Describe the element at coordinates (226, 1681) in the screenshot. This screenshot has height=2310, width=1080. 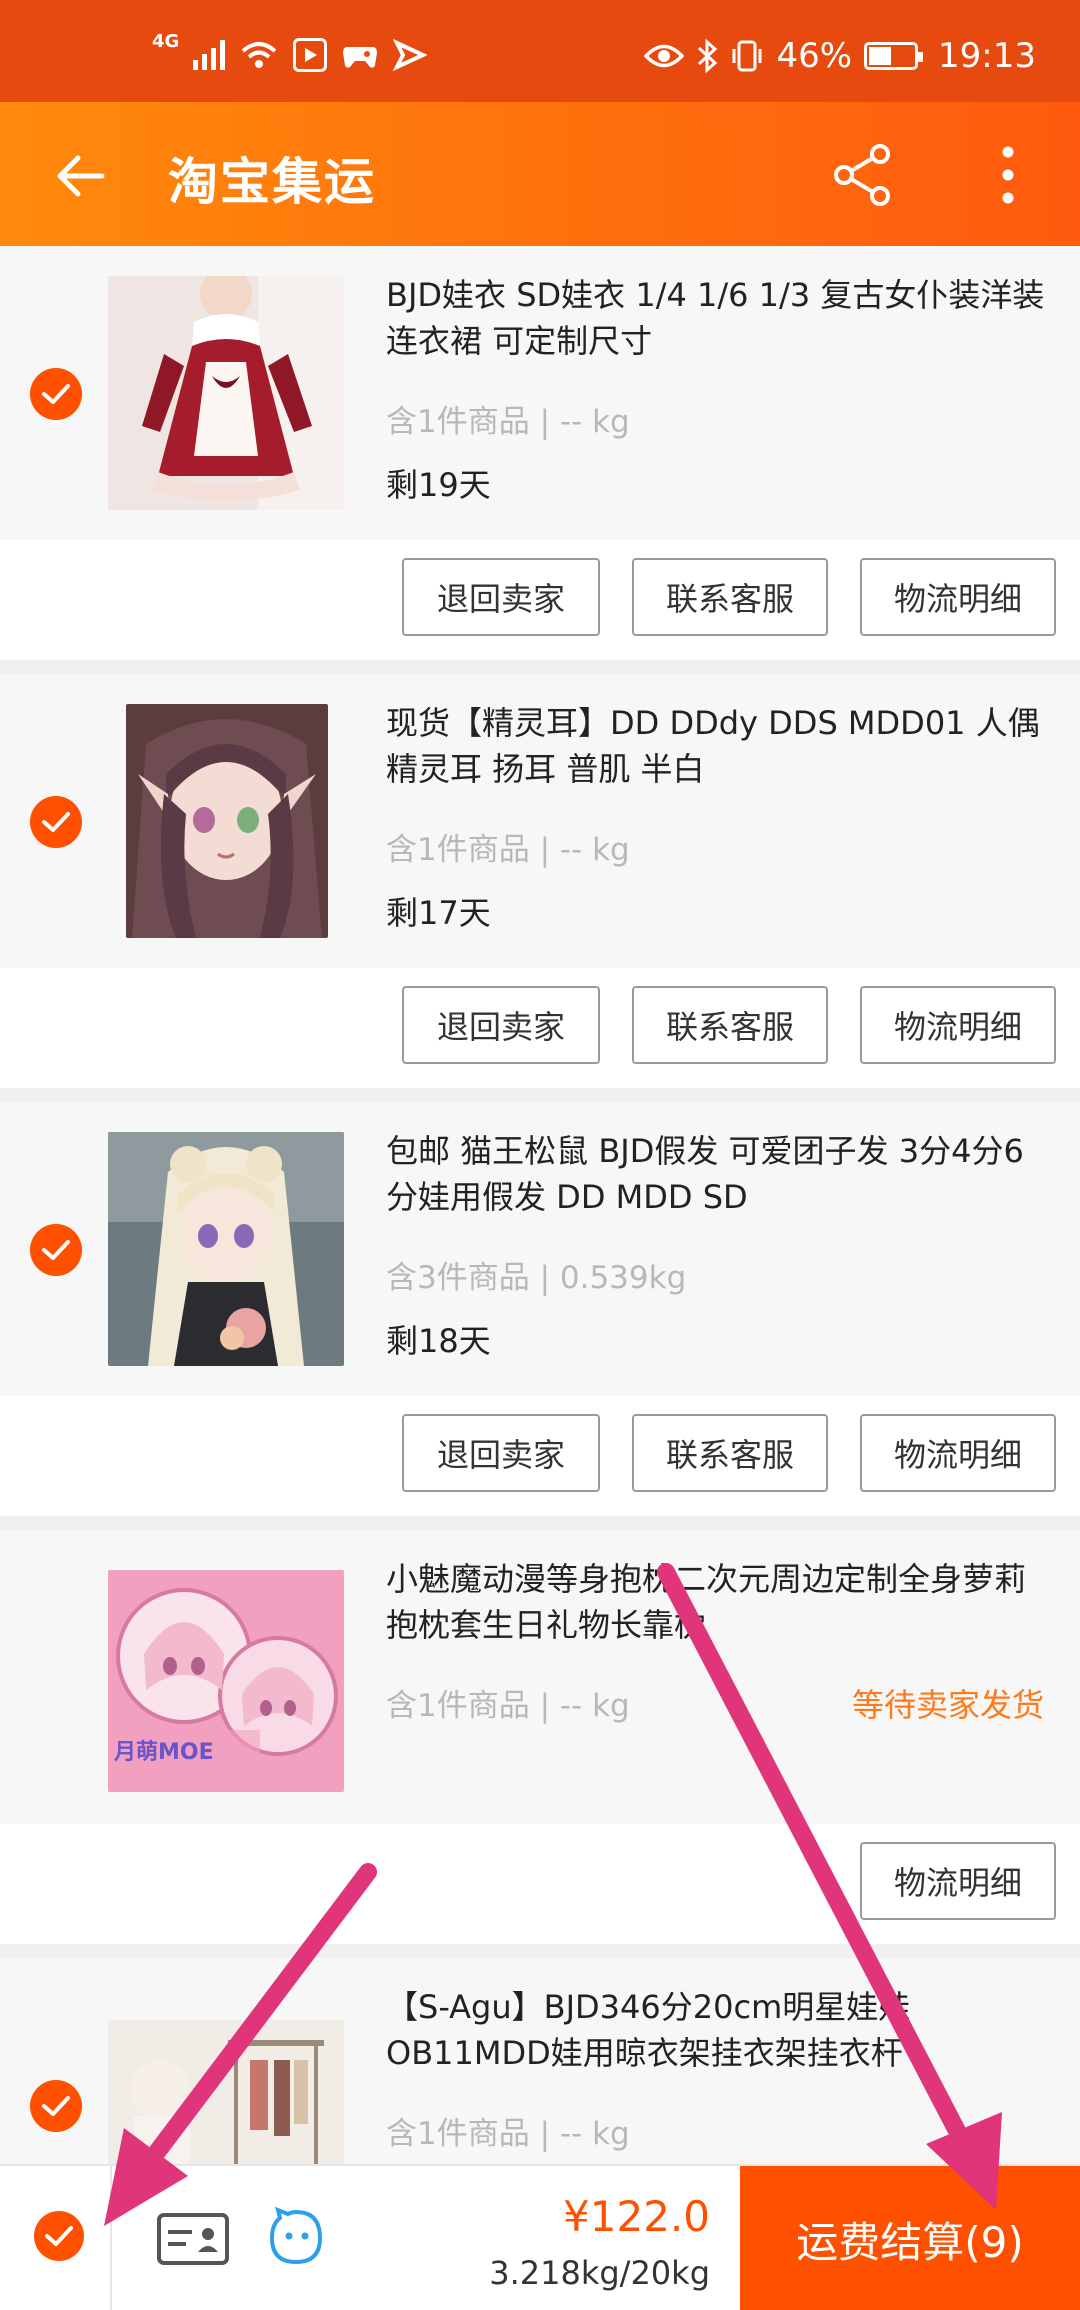
I see `product-thumbnail: 月萌MOE` at that location.